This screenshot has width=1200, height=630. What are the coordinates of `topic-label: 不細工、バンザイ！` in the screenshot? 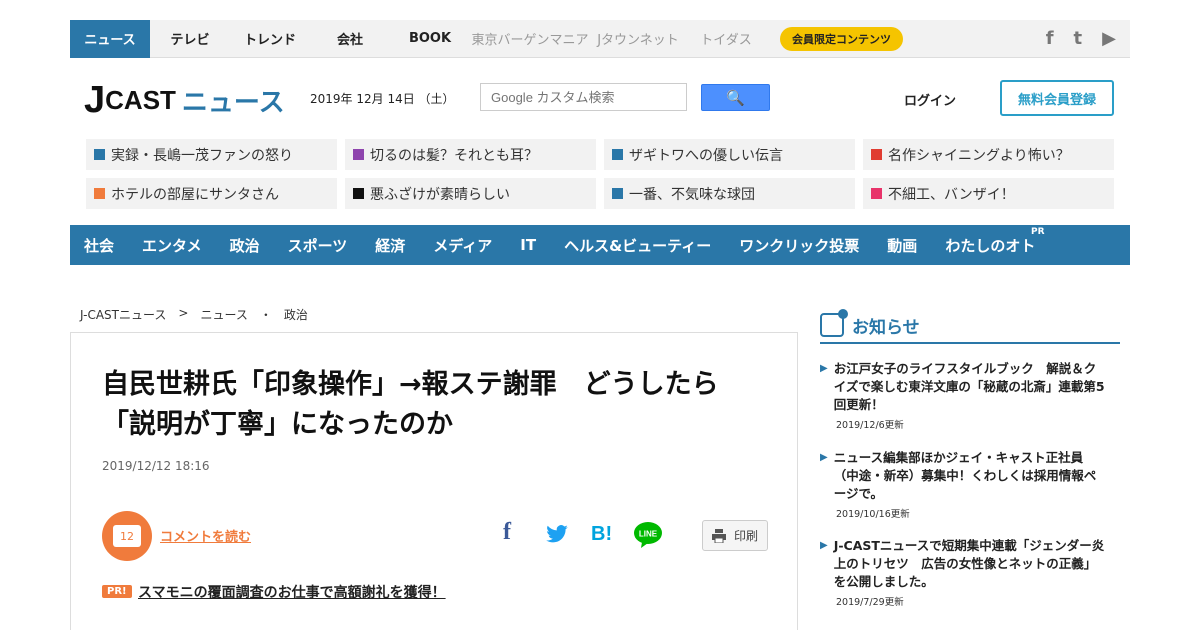 It's located at (951, 194).